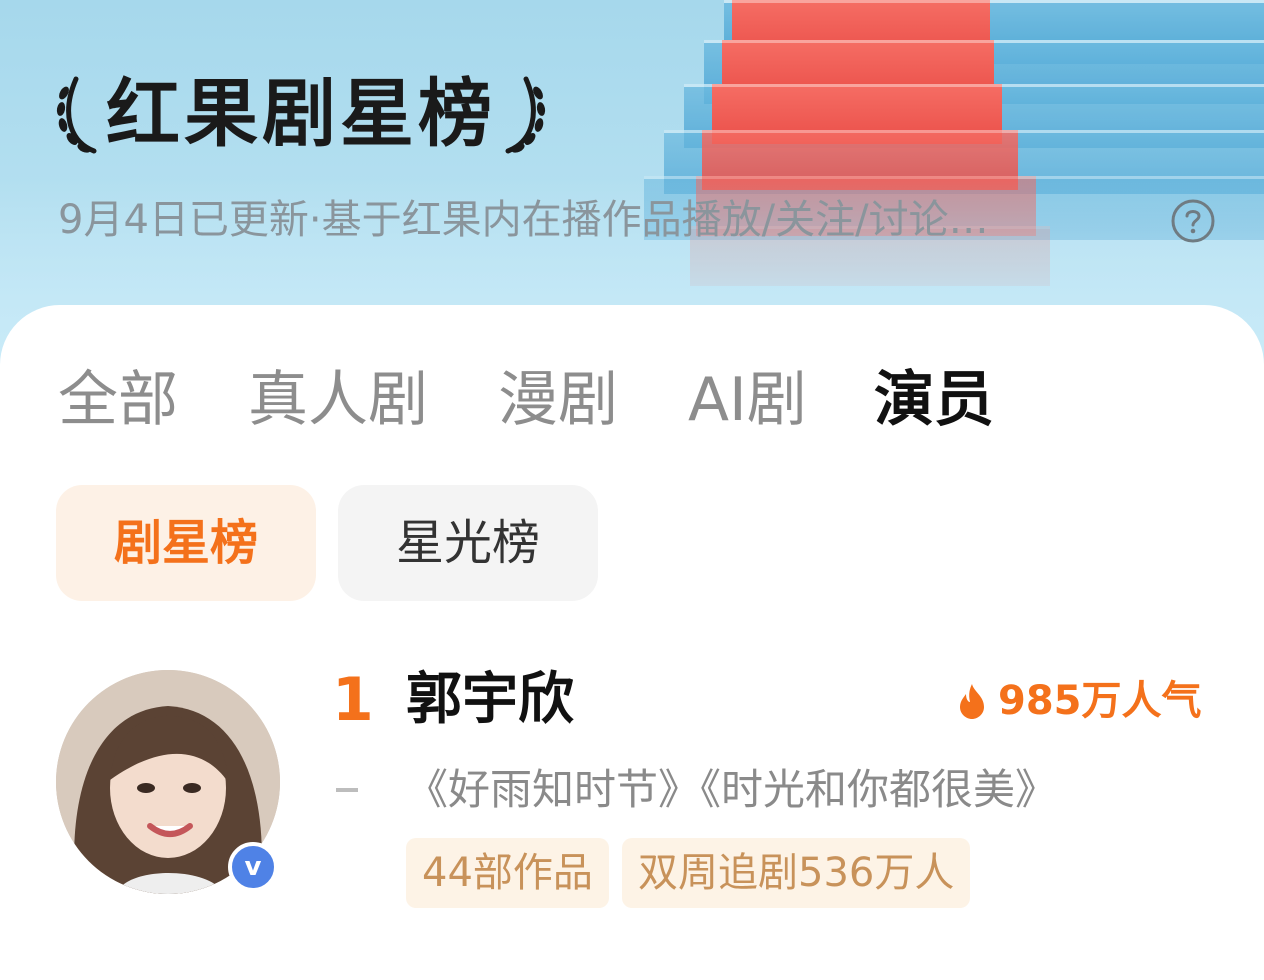  Describe the element at coordinates (934, 400) in the screenshot. I see `tab-actors: 演员` at that location.